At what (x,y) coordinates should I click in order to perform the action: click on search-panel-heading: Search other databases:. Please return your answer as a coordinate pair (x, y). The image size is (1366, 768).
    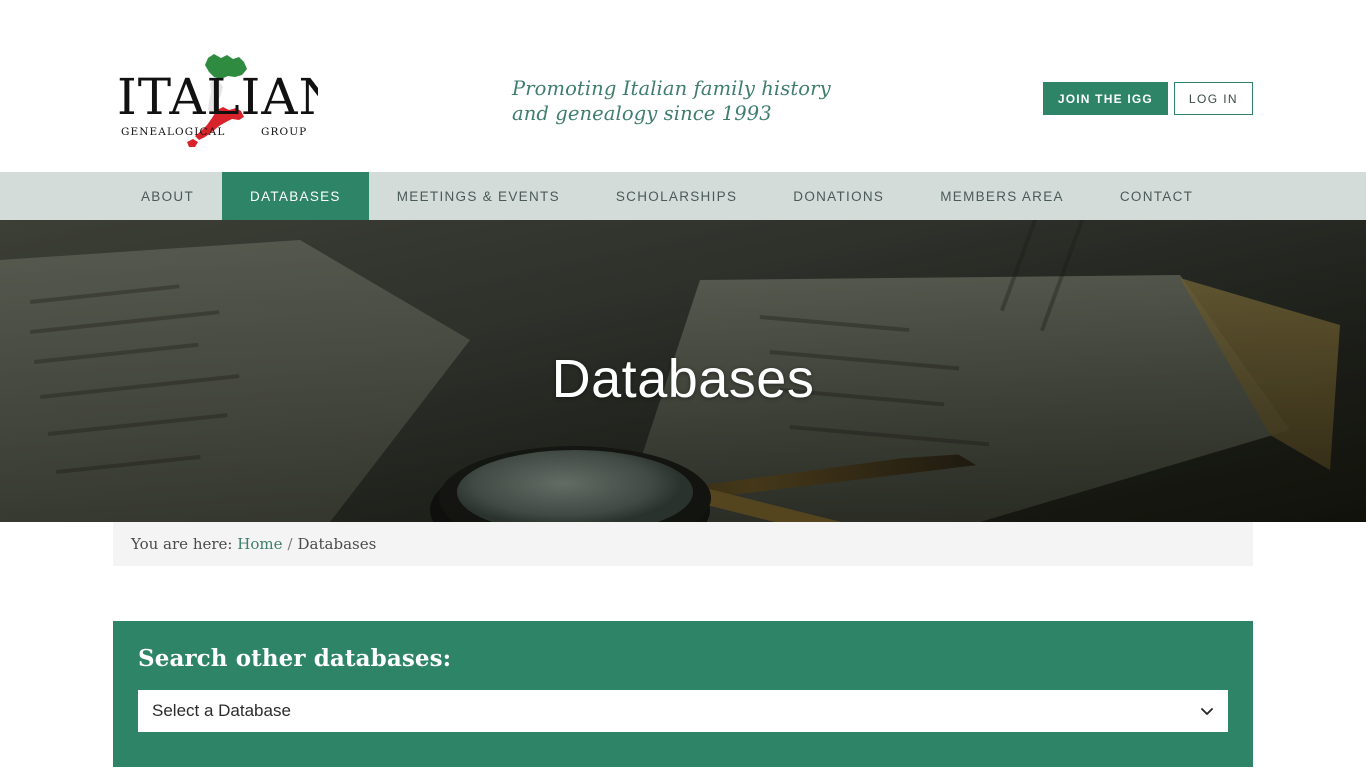
    Looking at the image, I should click on (295, 658).